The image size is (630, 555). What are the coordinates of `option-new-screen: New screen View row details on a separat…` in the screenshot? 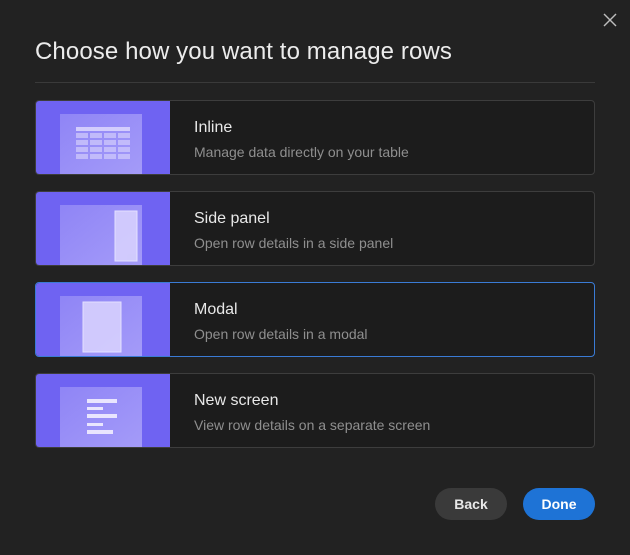 It's located at (315, 410).